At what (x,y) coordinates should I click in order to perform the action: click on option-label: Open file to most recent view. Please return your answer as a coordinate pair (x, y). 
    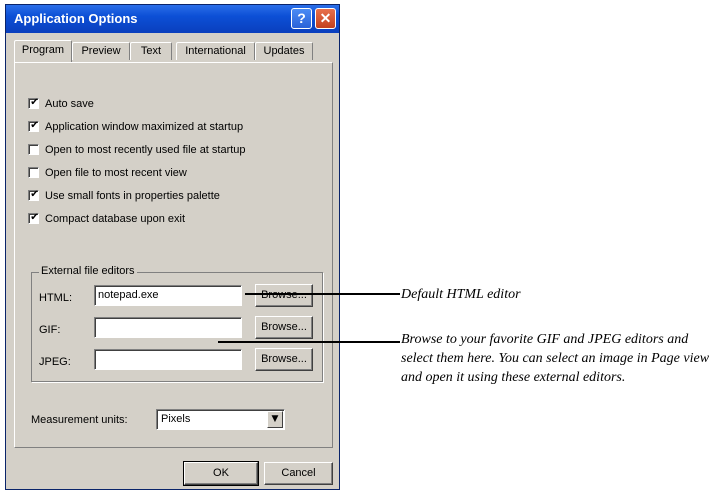
    Looking at the image, I should click on (116, 173).